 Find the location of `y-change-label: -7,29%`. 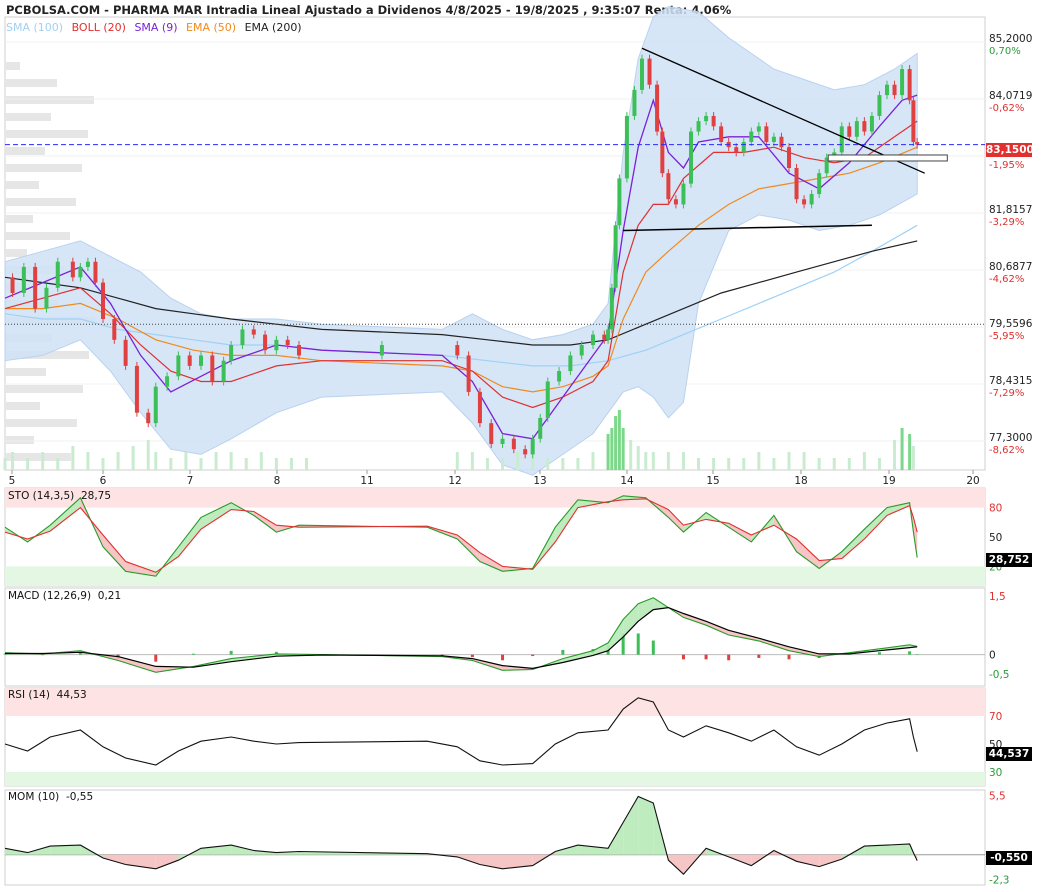

y-change-label: -7,29% is located at coordinates (1006, 393).